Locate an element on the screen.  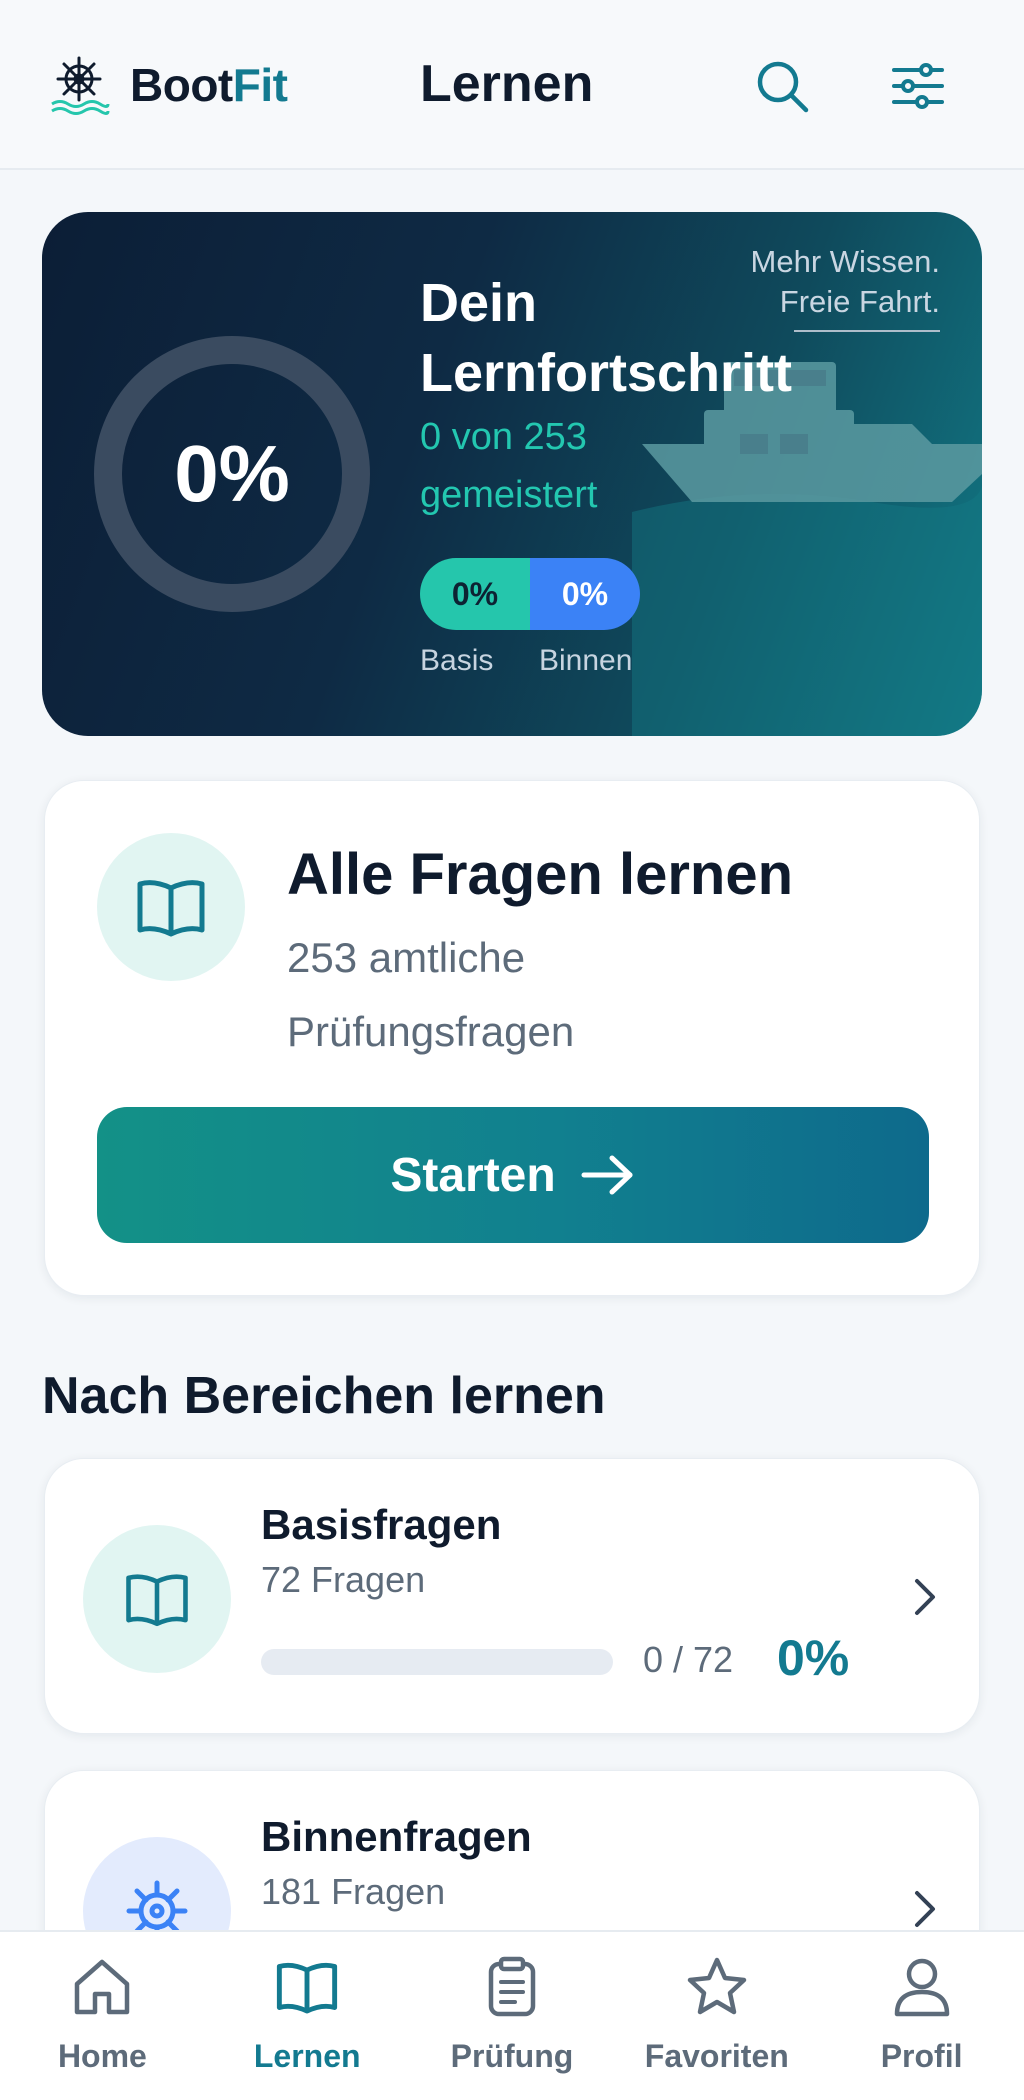
top-bar: BootFit Lernen is located at coordinates (512, 85).